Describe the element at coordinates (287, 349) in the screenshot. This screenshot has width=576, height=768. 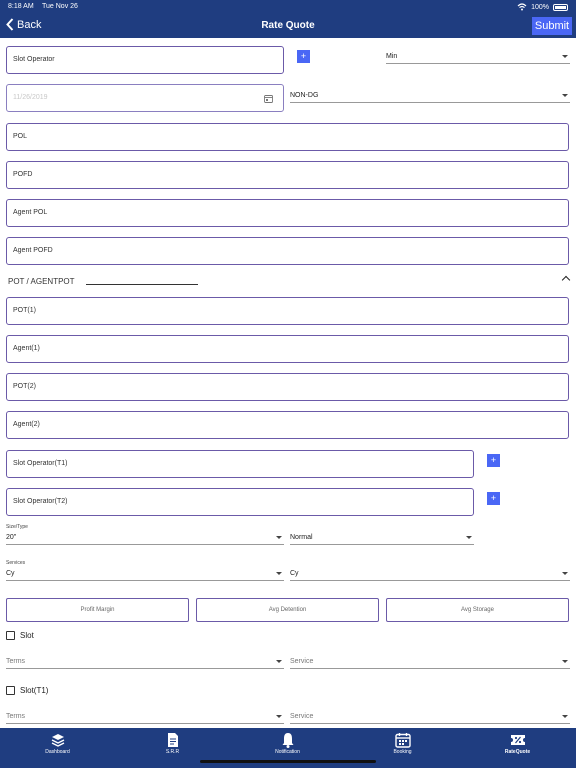
I see `agent1-field: Agent(1)` at that location.